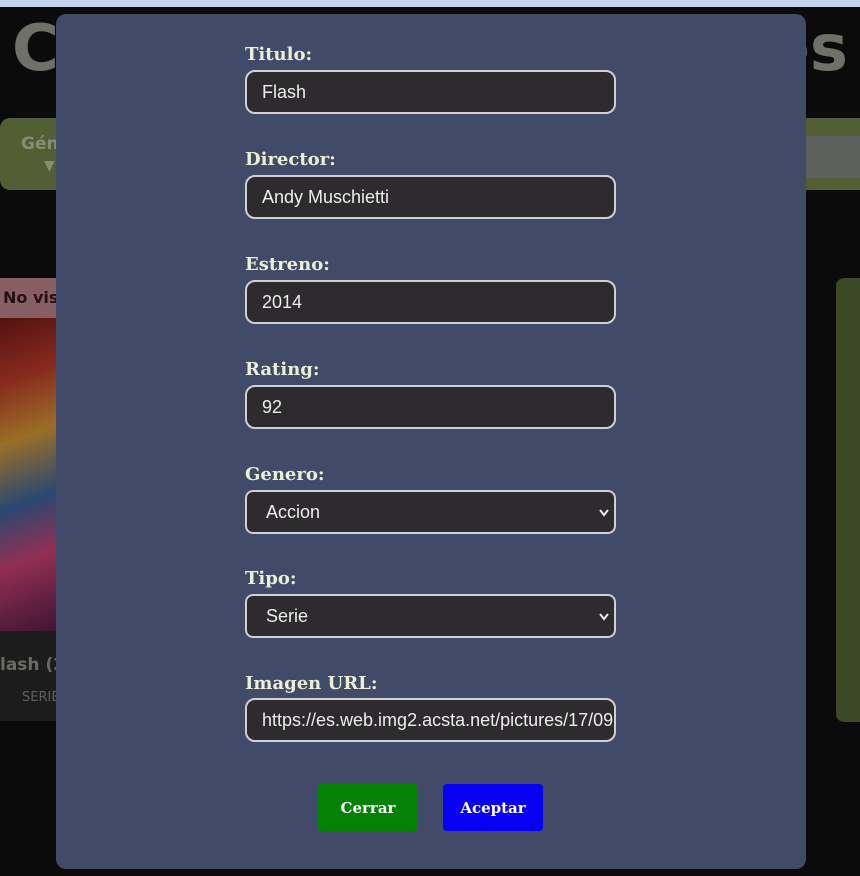 This screenshot has width=860, height=876. I want to click on imagen-url-label: Imagen URL:, so click(311, 683).